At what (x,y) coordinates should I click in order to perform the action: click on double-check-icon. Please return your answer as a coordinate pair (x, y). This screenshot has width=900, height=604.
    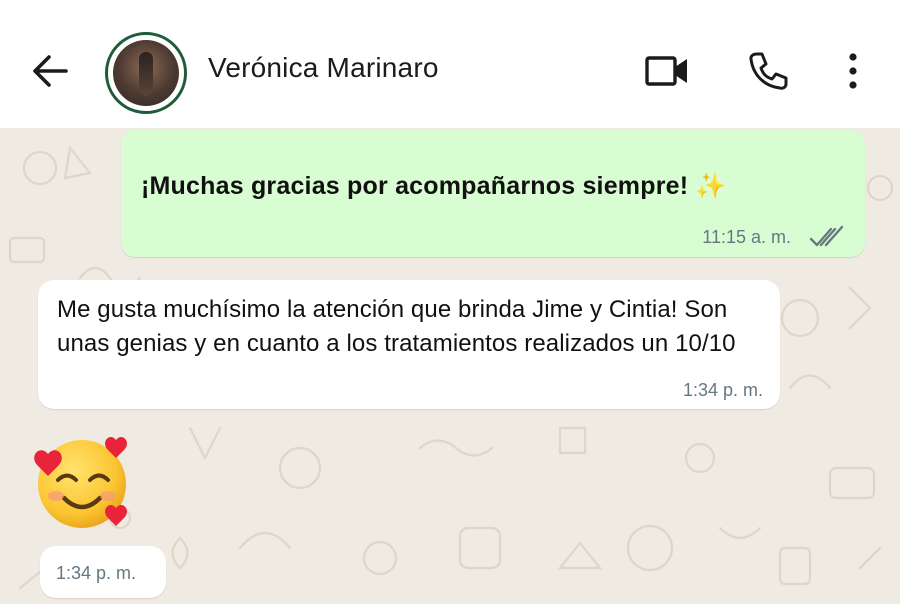
    Looking at the image, I should click on (826, 236).